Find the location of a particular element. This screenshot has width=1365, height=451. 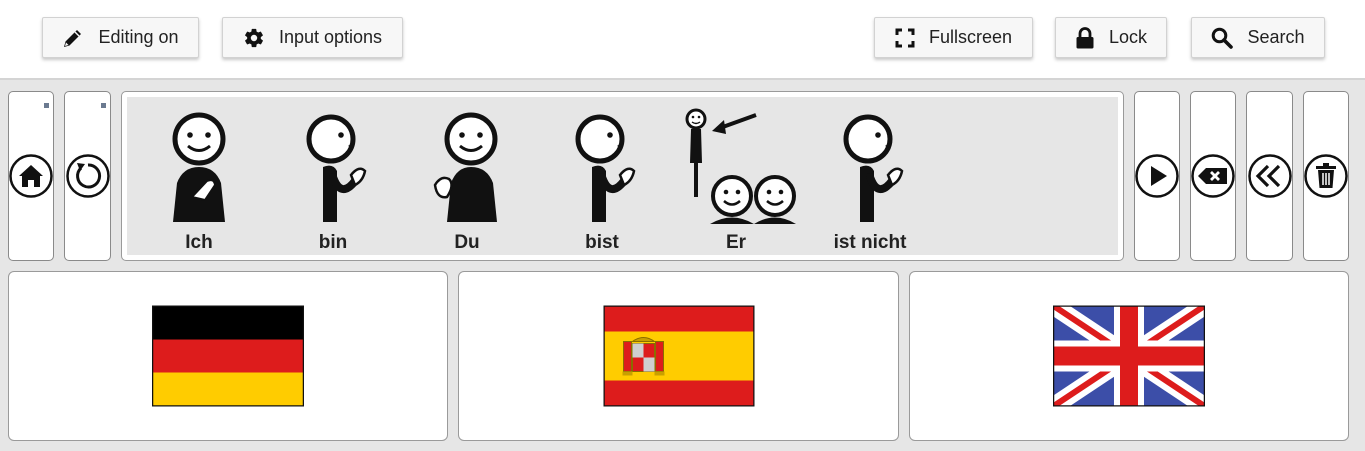

editing-label: Editing on is located at coordinates (138, 37).